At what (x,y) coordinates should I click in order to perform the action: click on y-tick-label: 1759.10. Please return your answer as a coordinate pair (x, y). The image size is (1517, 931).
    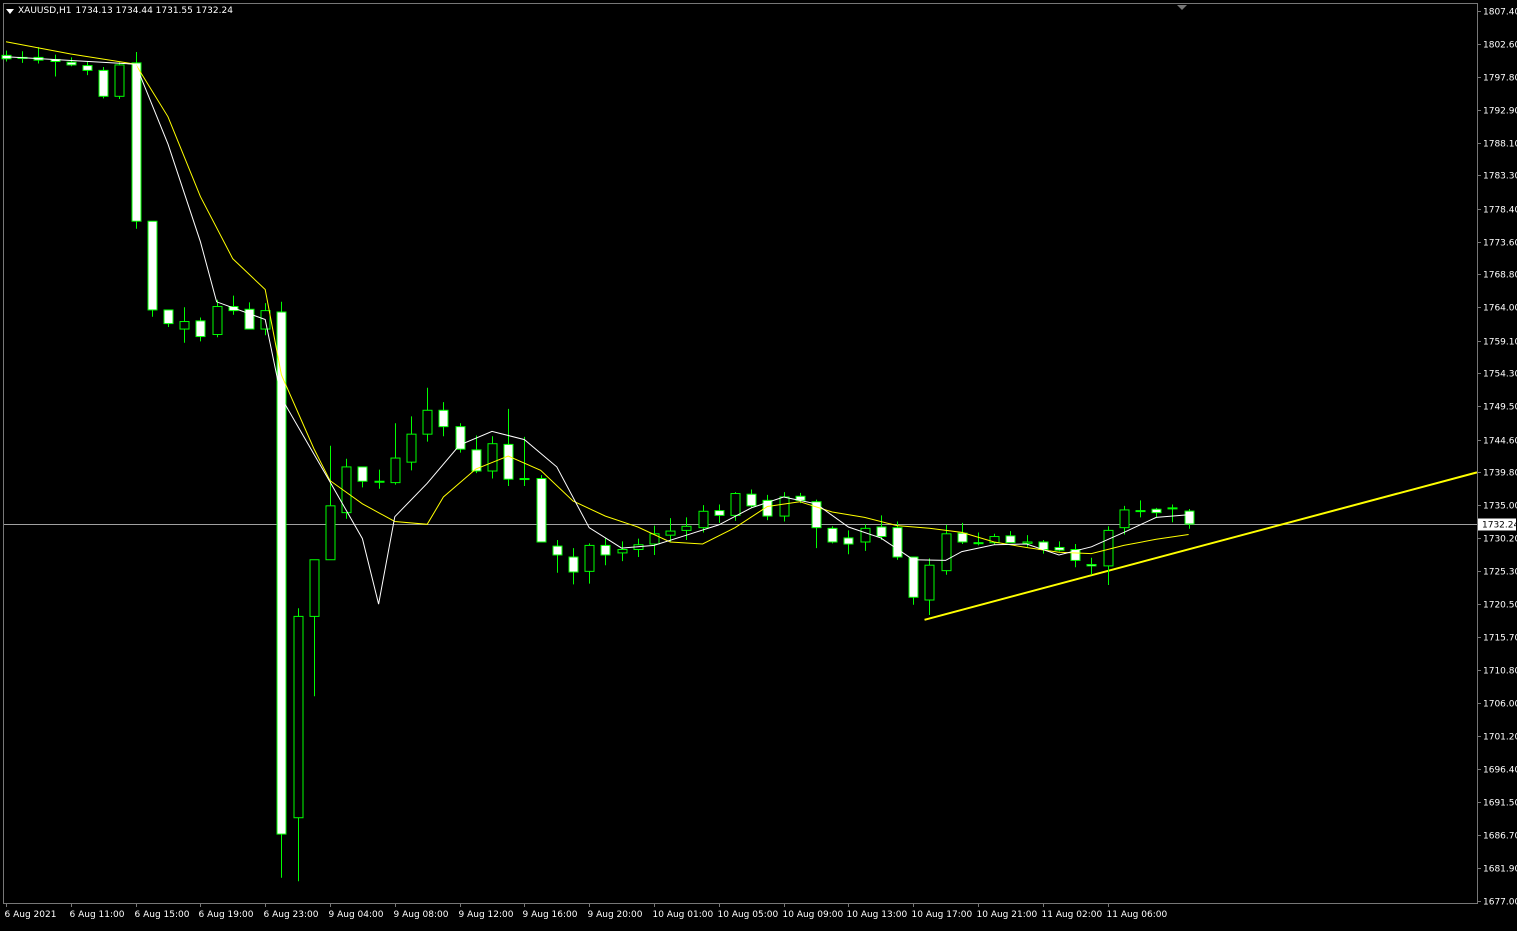
    Looking at the image, I should click on (1500, 343).